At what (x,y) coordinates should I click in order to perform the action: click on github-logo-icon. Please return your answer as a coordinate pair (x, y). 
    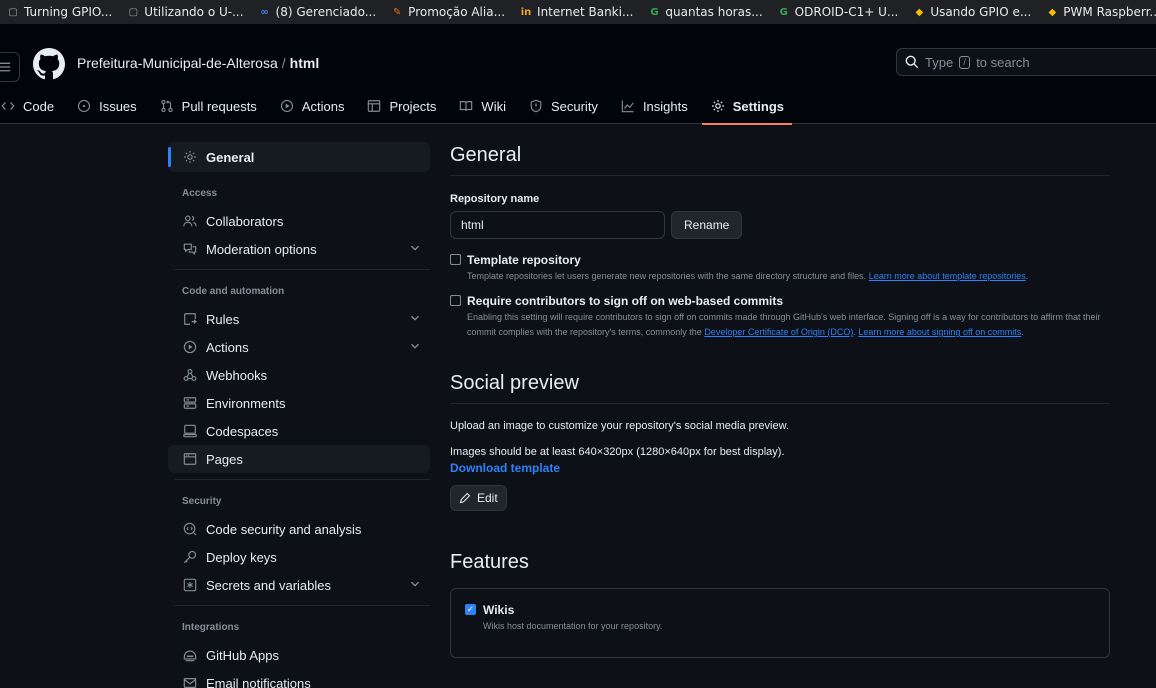
    Looking at the image, I should click on (49, 64).